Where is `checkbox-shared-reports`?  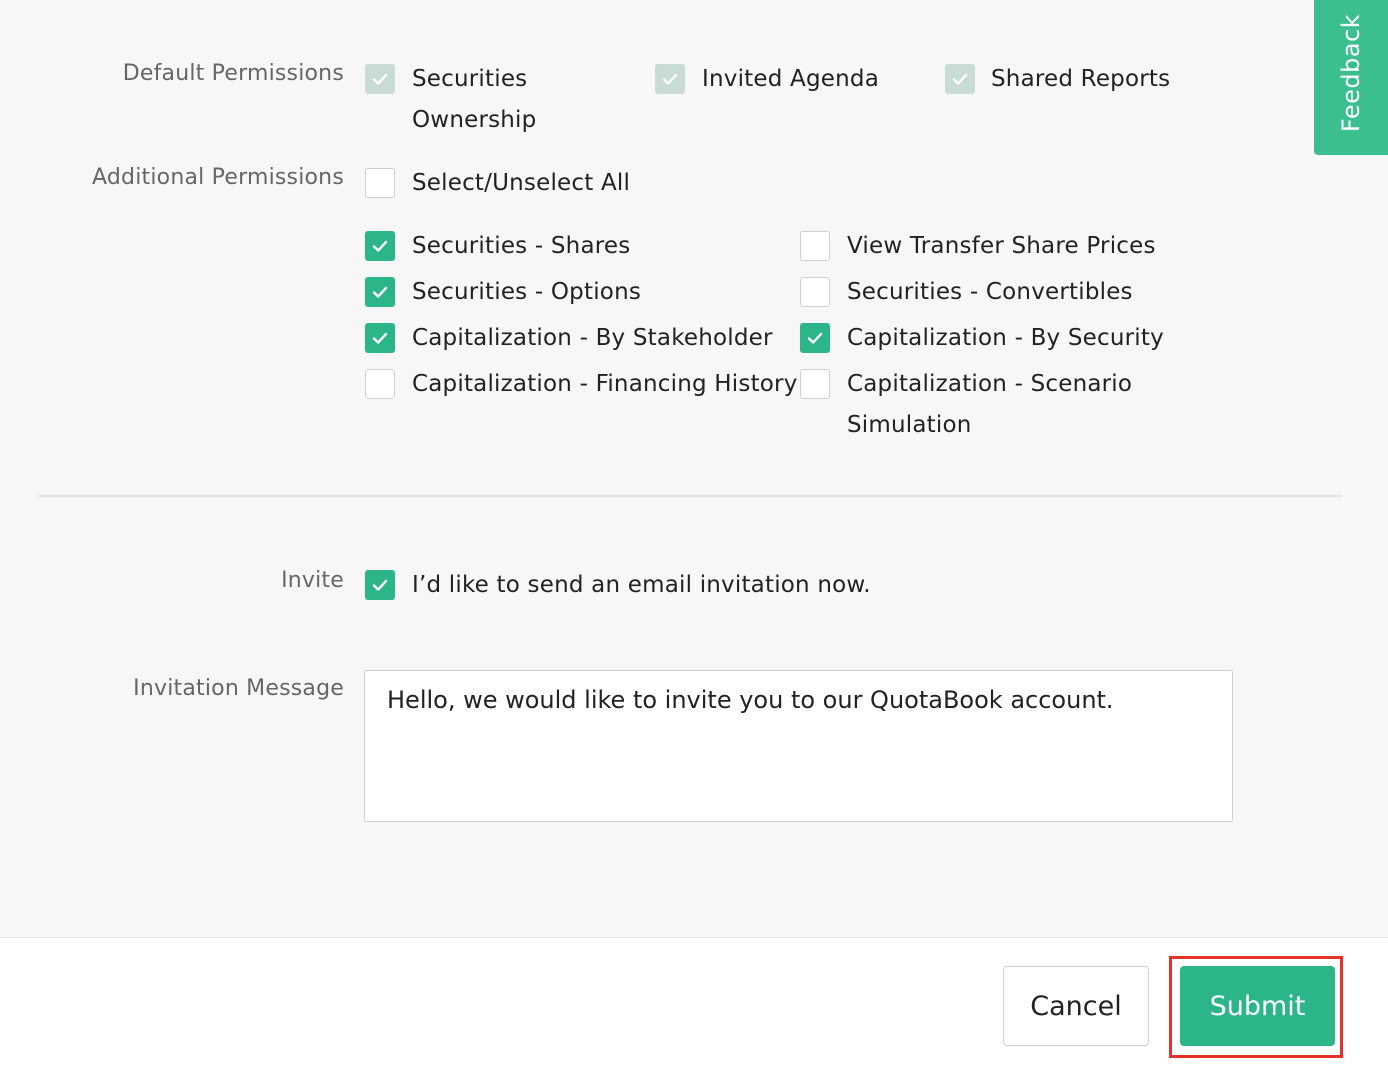
checkbox-shared-reports is located at coordinates (960, 79).